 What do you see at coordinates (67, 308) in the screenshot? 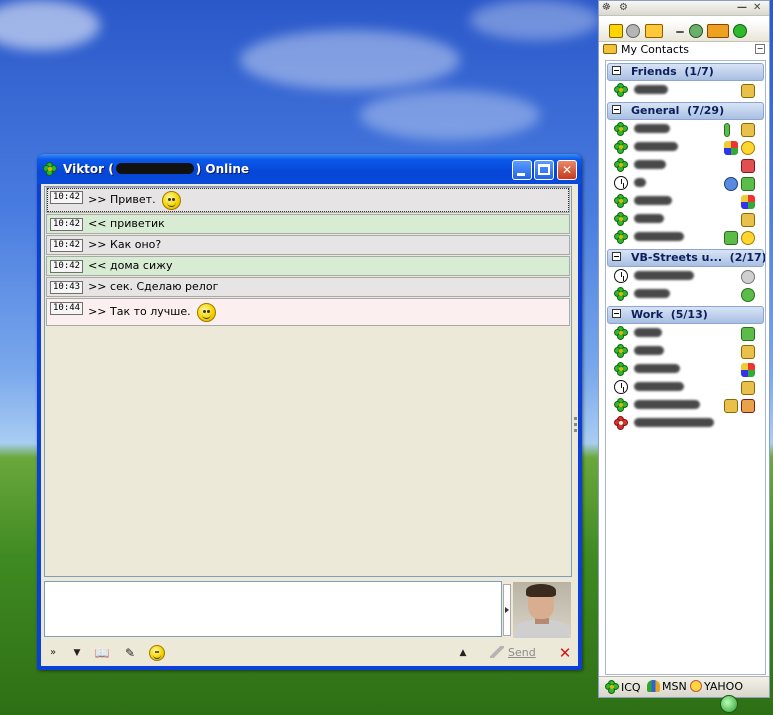
I see `message-timestamp: 10:44` at bounding box center [67, 308].